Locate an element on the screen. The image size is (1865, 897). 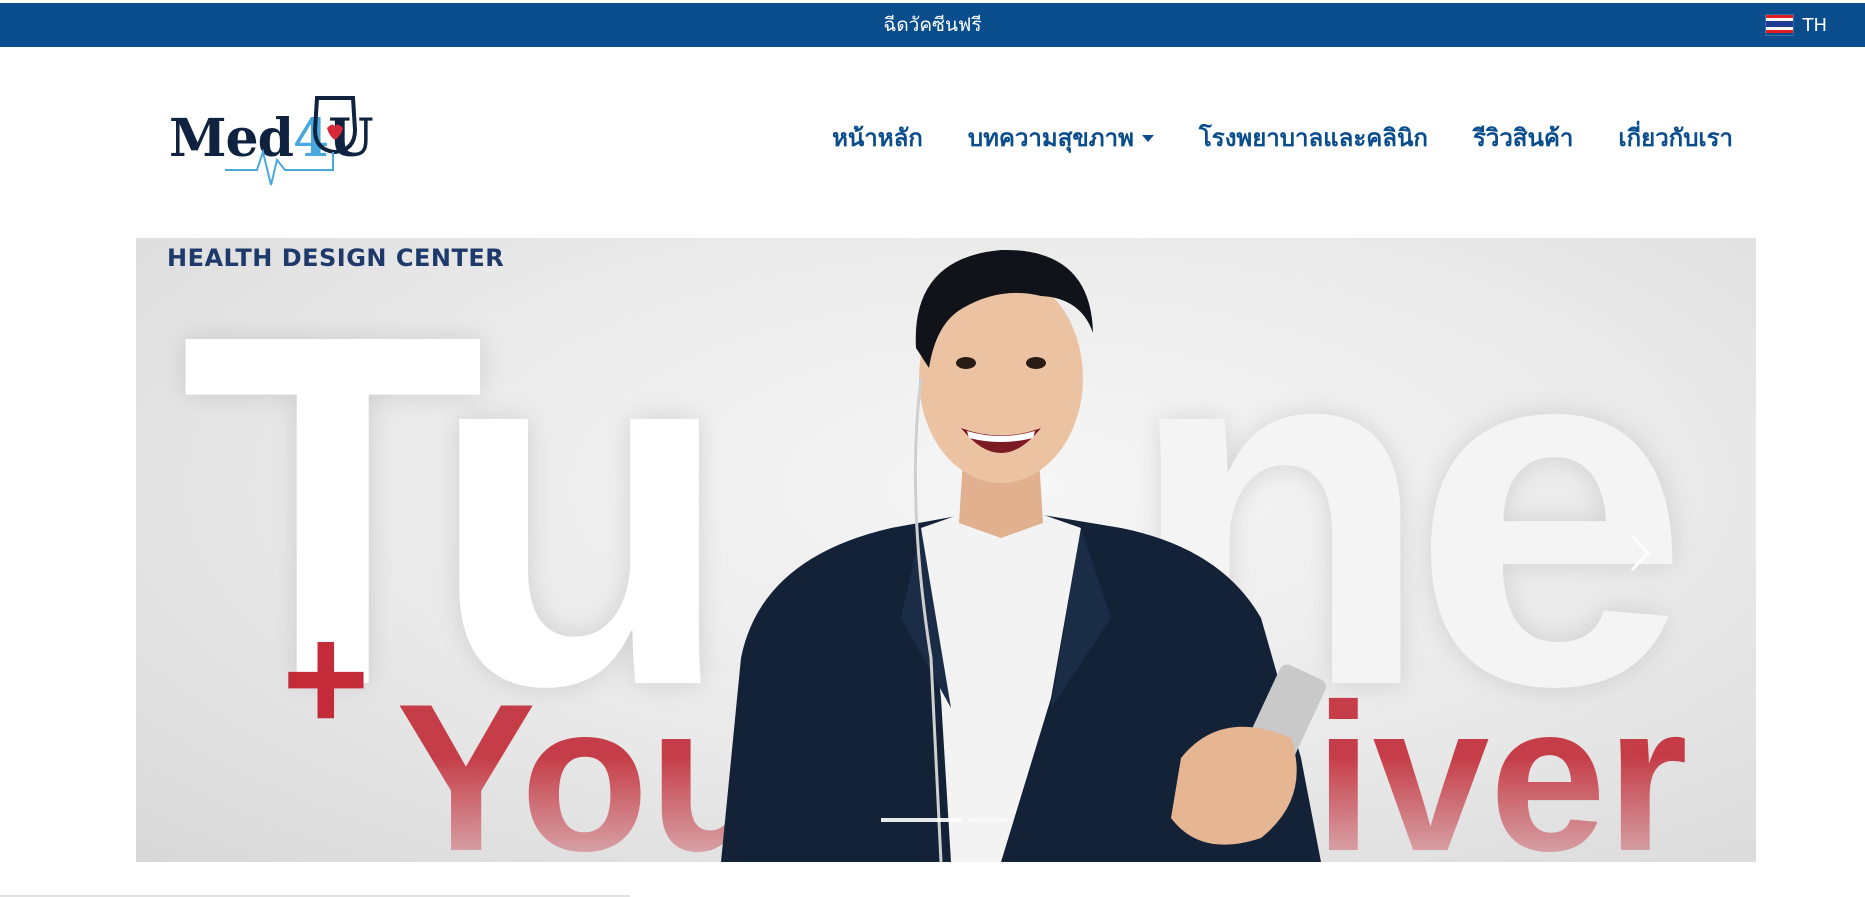
site-logo: Med4U is located at coordinates (269, 142).